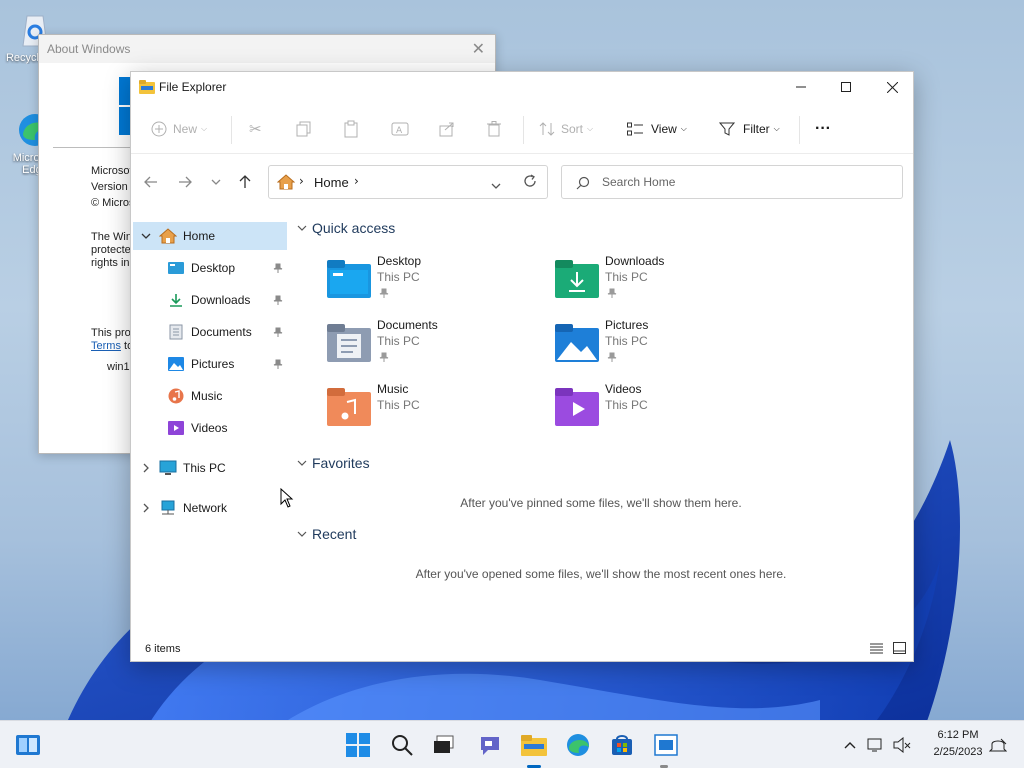 The height and width of the screenshot is (768, 1024). Describe the element at coordinates (823, 129) in the screenshot. I see `more-options-button: ···` at that location.